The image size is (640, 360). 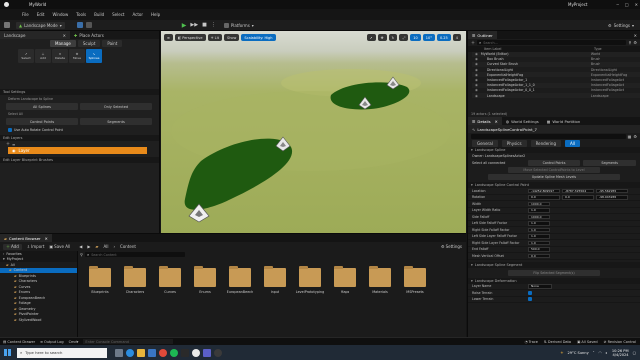 I want to click on obs-icon, so click(x=218, y=352).